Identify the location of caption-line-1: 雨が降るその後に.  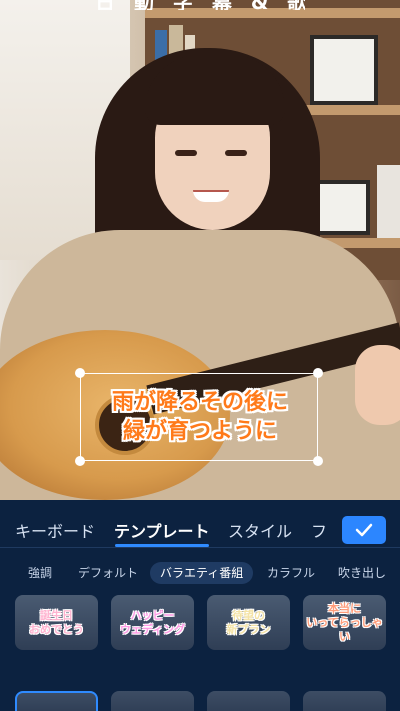
(199, 402).